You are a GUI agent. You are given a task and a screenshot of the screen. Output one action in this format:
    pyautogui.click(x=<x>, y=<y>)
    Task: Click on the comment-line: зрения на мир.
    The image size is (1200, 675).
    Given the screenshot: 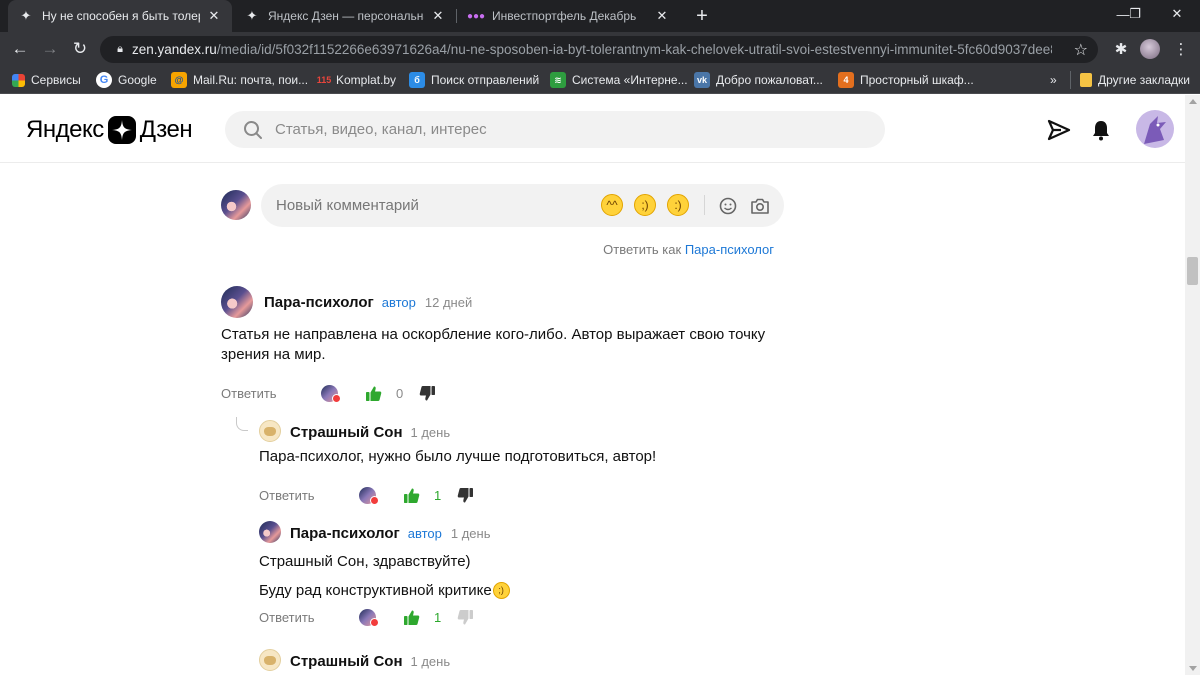 What is the action you would take?
    pyautogui.click(x=273, y=354)
    